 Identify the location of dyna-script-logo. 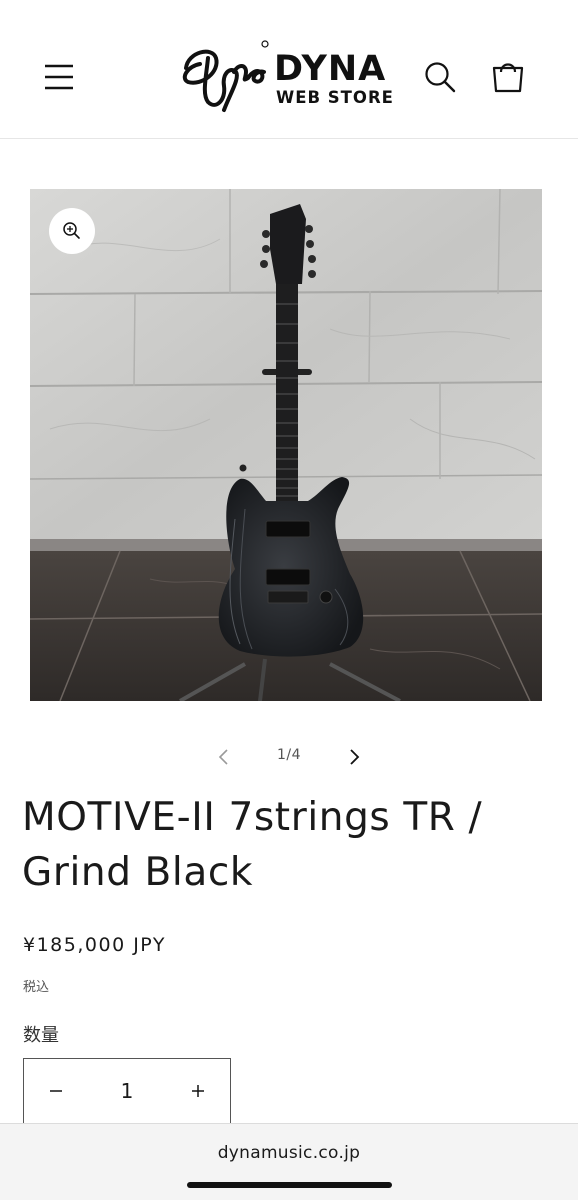
(225, 76).